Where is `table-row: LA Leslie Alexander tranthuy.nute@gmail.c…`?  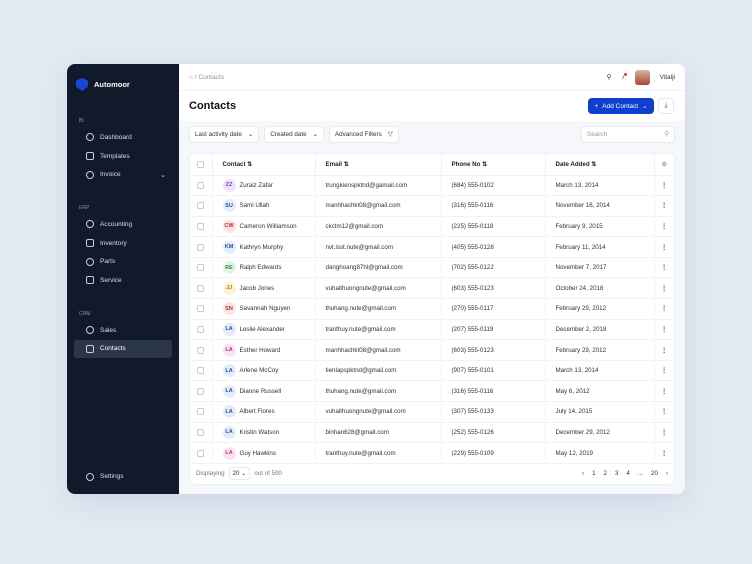
table-row: LA Leslie Alexander tranthuy.nute@gmail.c… is located at coordinates (432, 330).